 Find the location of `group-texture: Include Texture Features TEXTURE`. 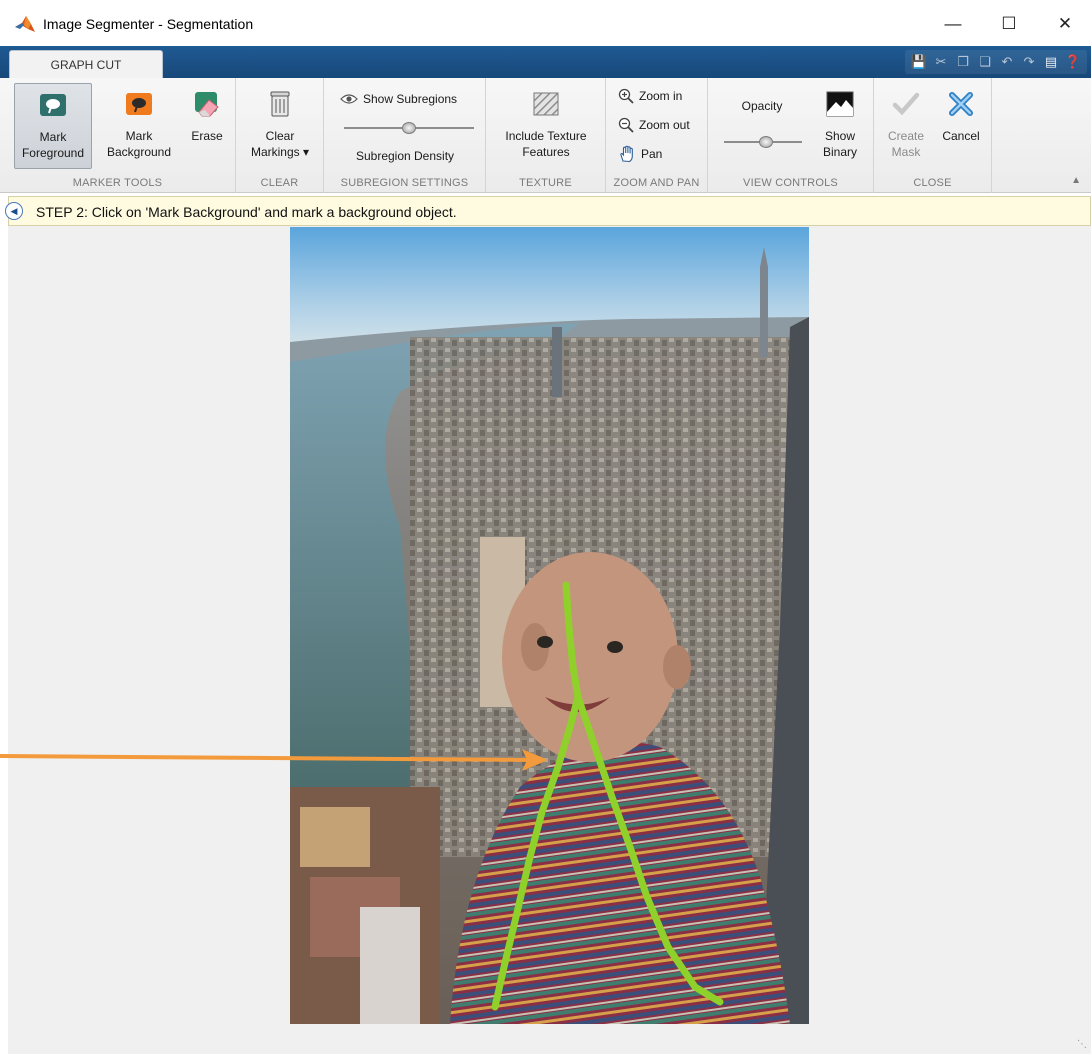

group-texture: Include Texture Features TEXTURE is located at coordinates (546, 135).